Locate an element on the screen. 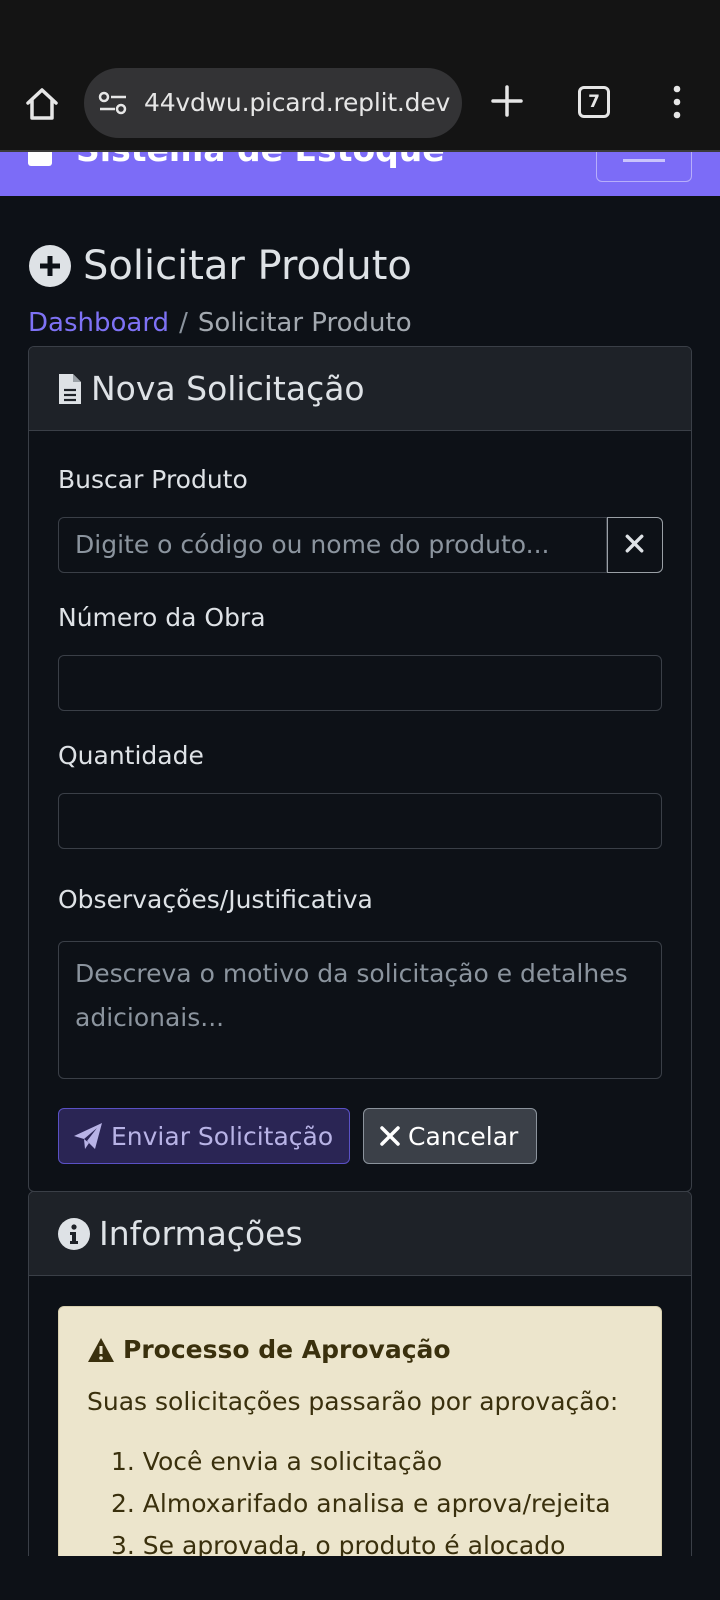  site-settings-icon is located at coordinates (113, 103).